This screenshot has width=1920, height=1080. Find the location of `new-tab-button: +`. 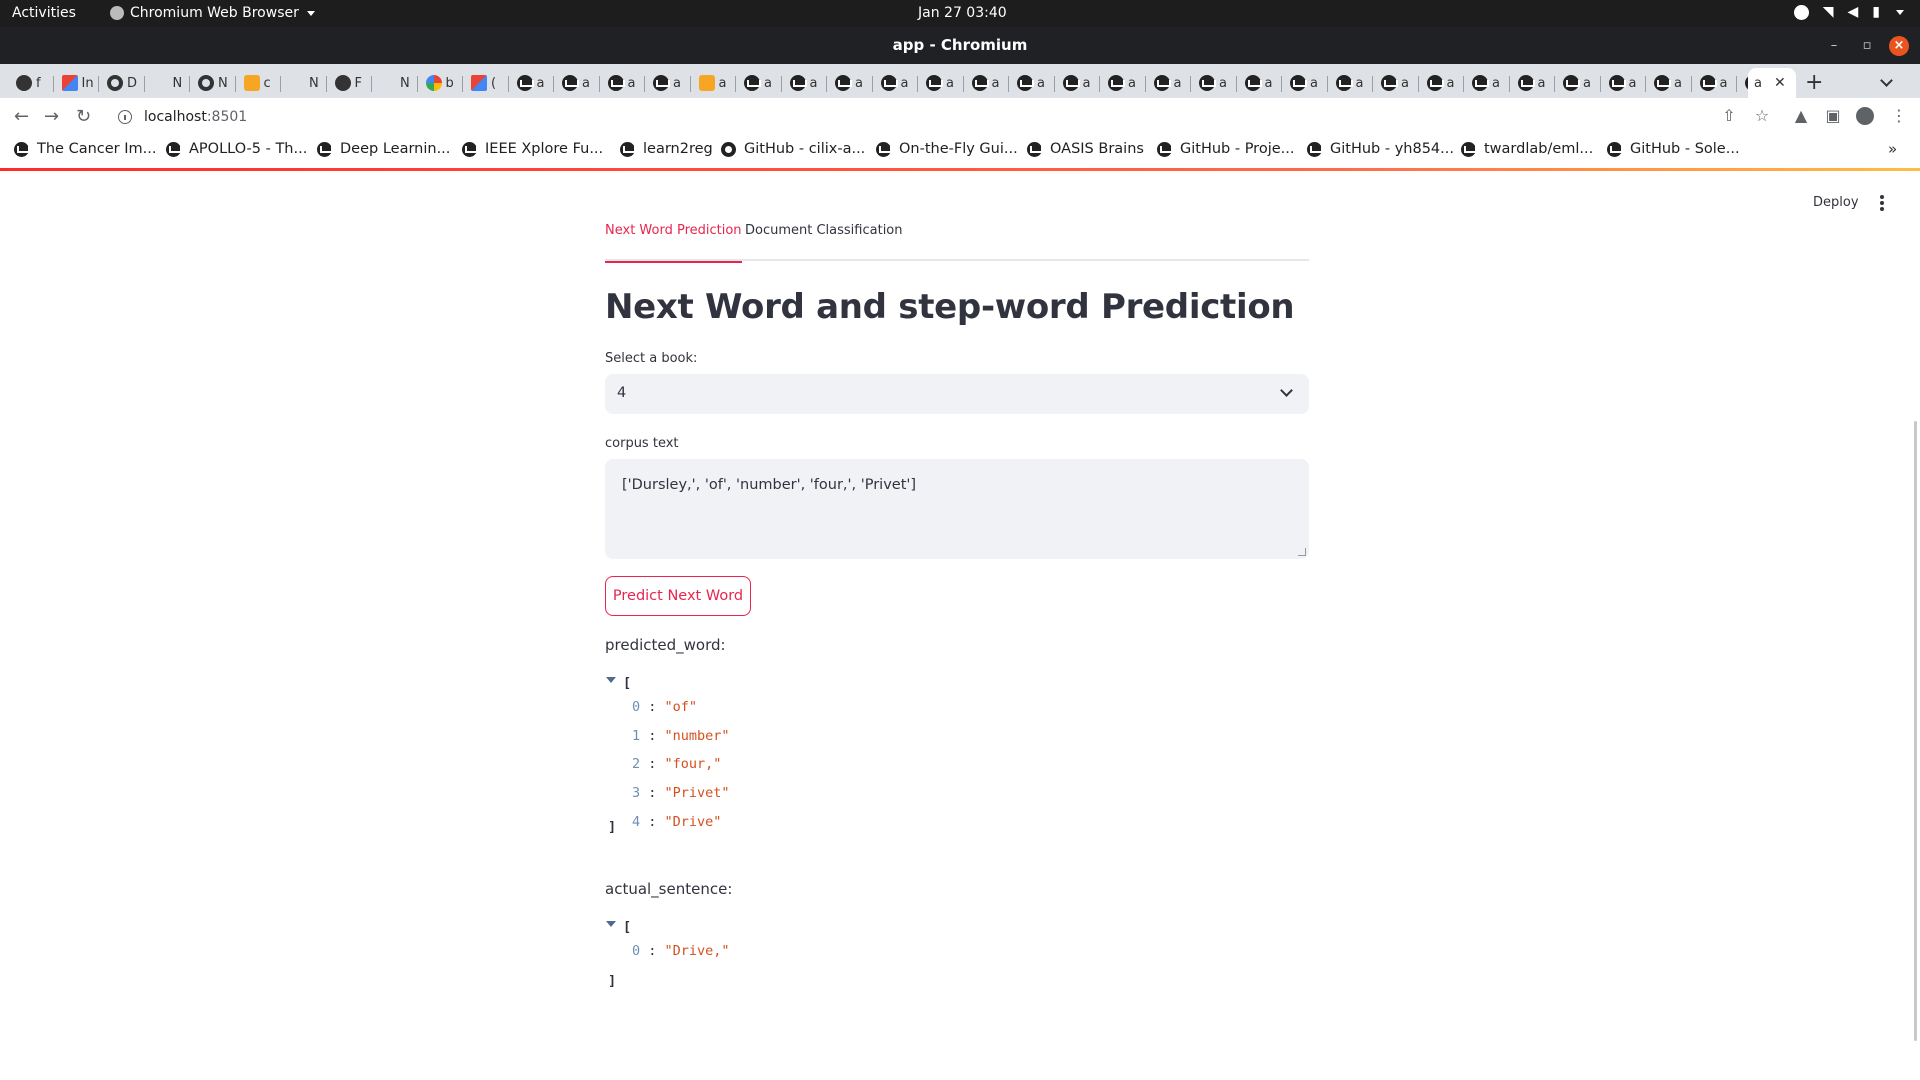

new-tab-button: + is located at coordinates (1814, 82).